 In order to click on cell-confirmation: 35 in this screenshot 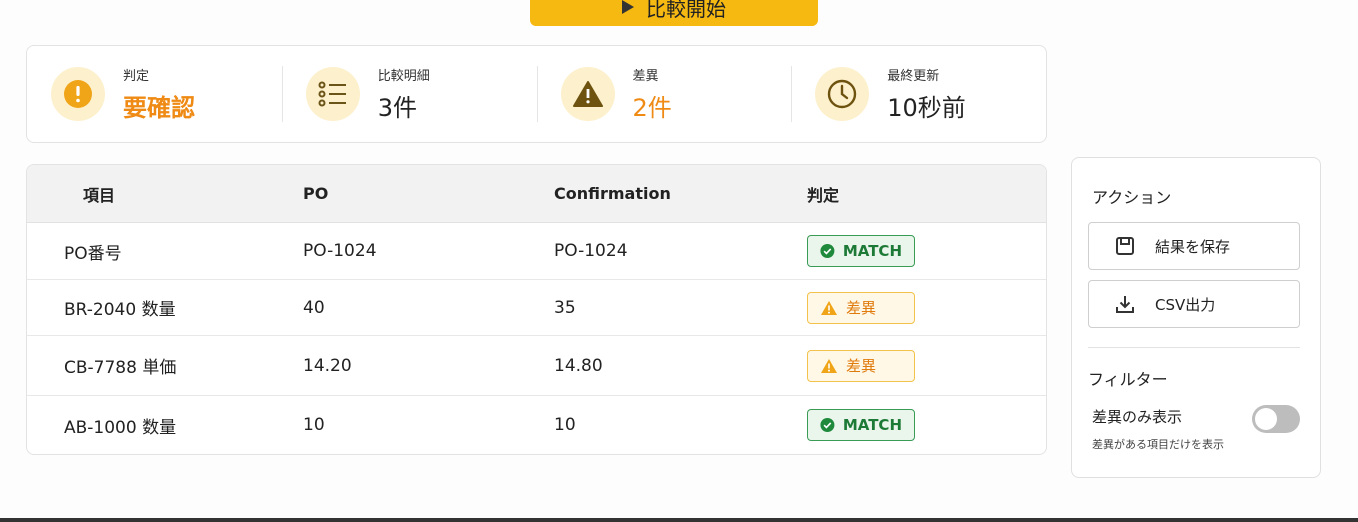, I will do `click(565, 307)`.